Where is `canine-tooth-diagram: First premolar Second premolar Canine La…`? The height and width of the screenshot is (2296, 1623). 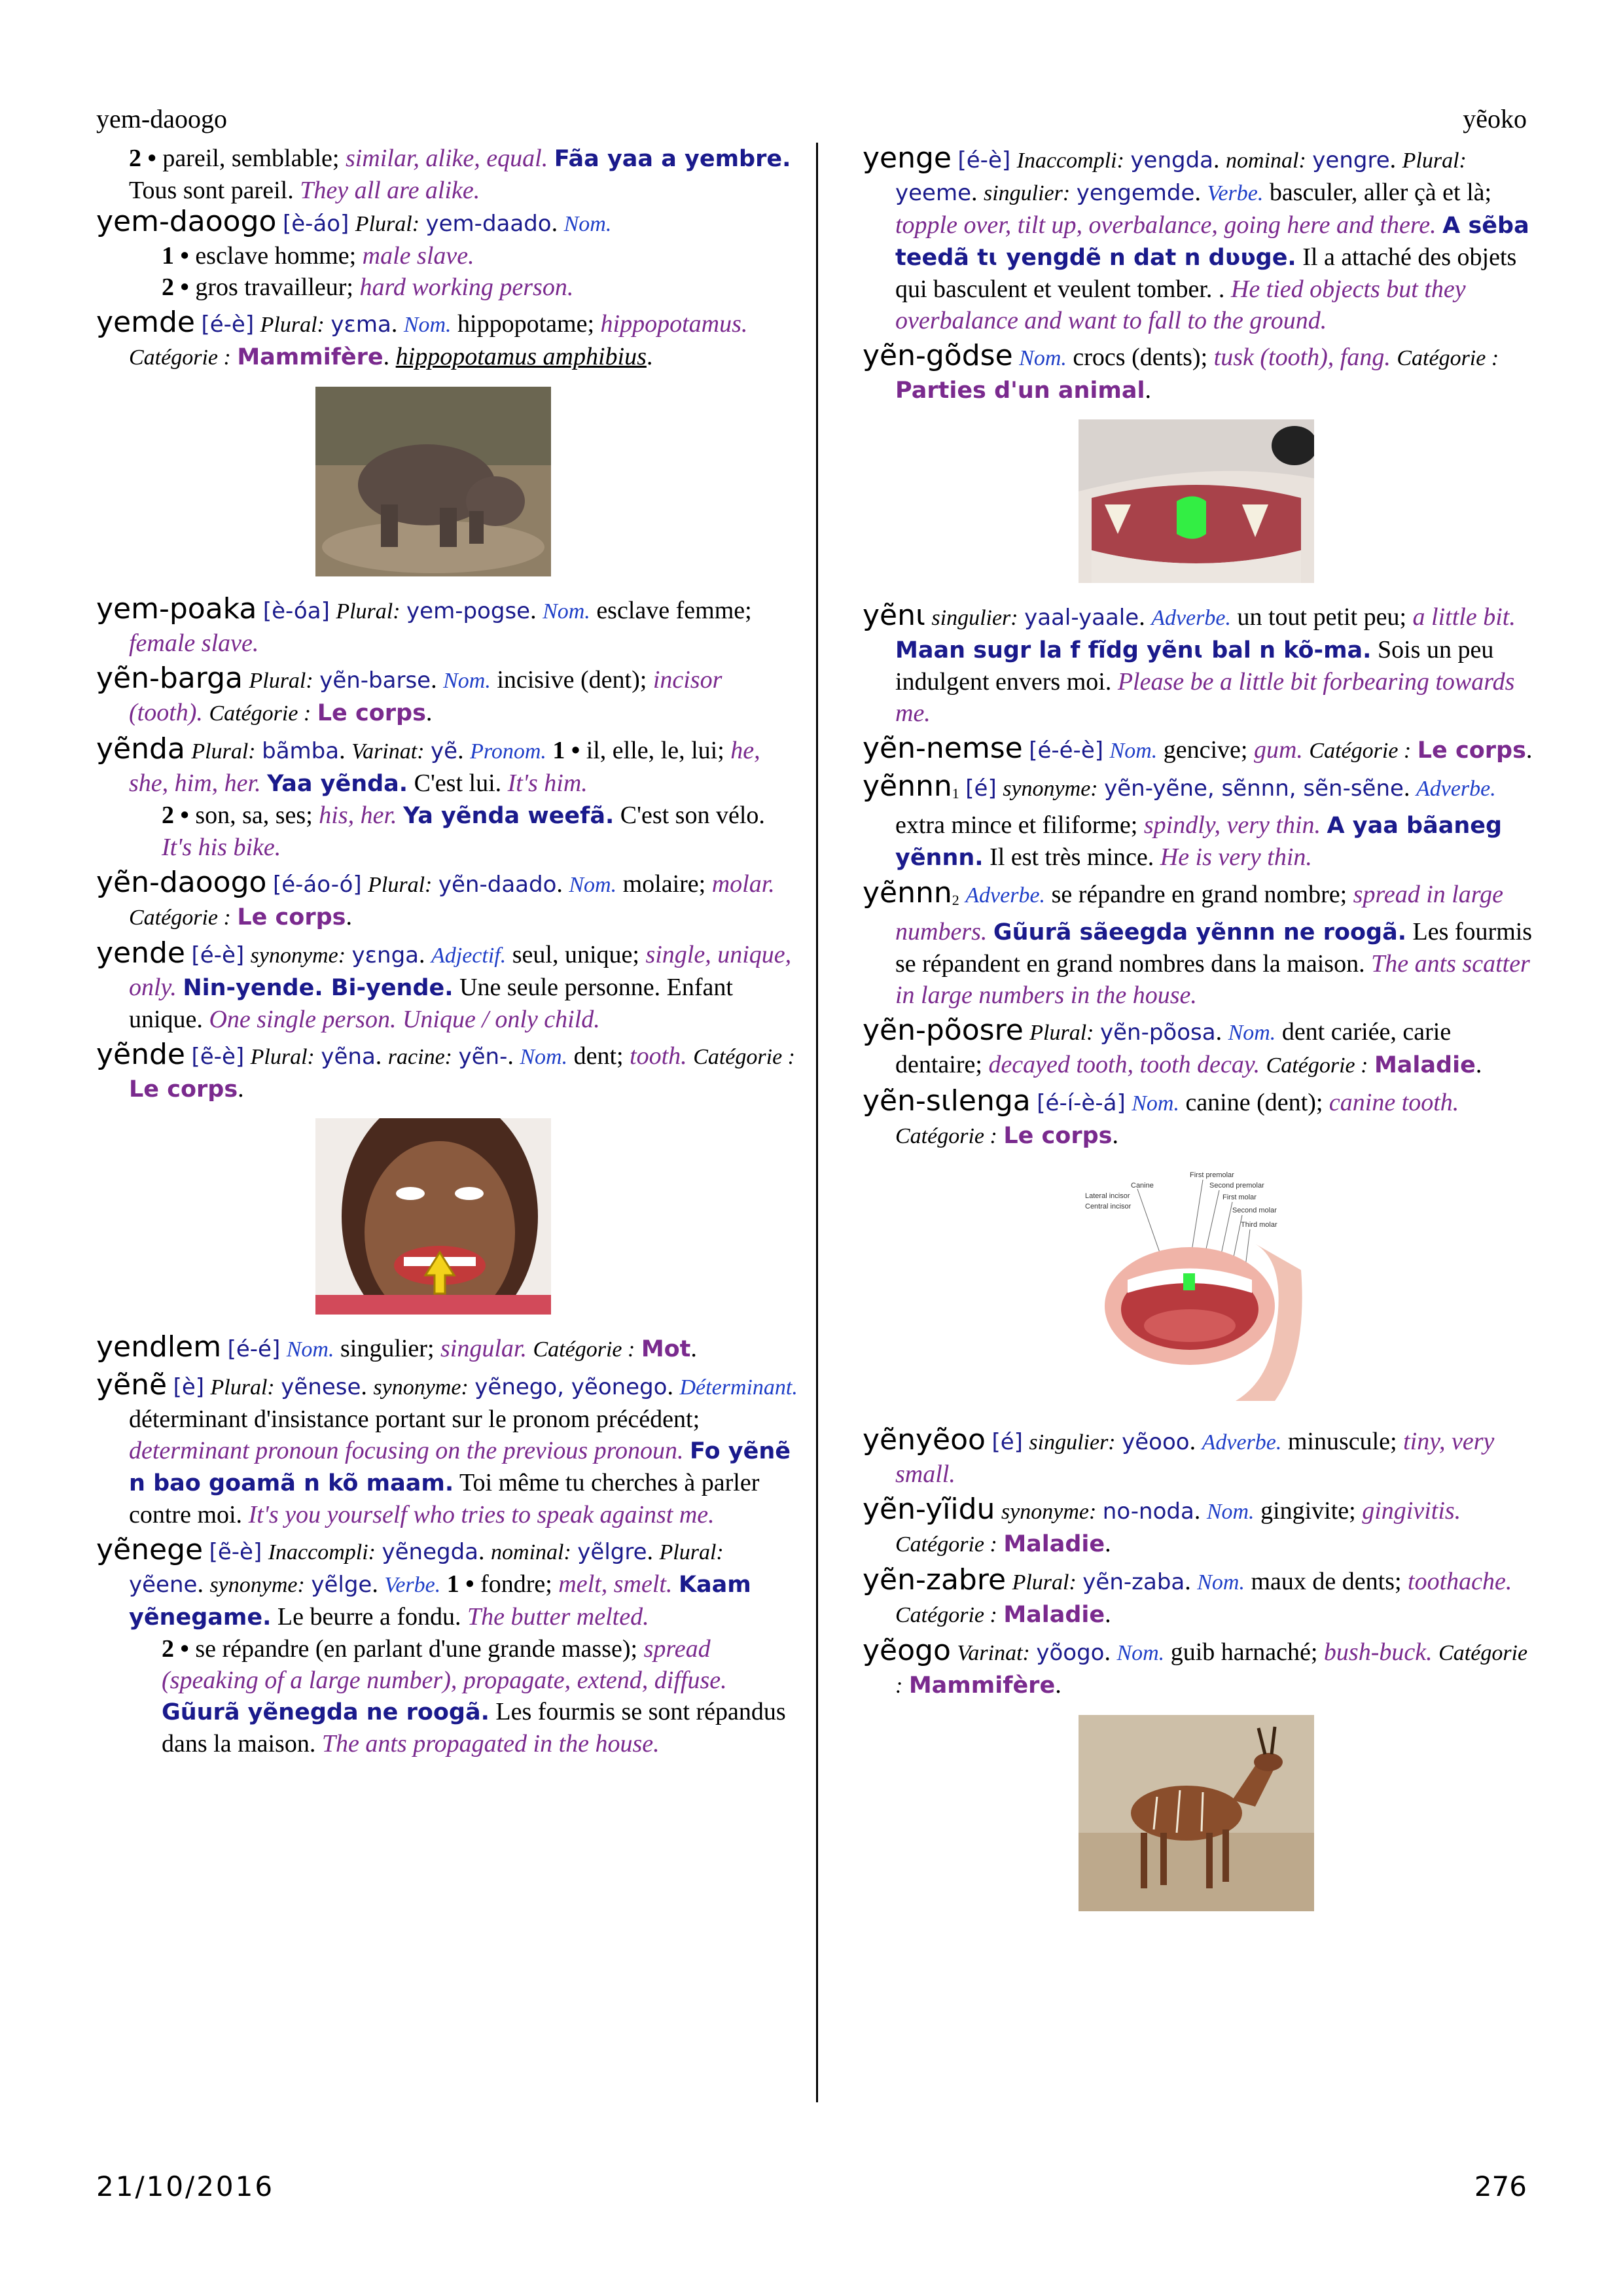 canine-tooth-diagram: First premolar Second premolar Canine La… is located at coordinates (1196, 1286).